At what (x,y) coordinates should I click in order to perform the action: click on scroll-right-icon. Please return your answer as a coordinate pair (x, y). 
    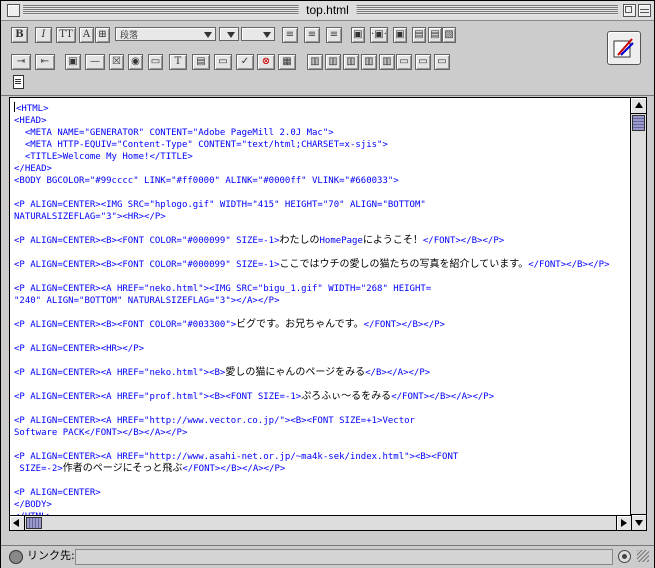
    Looking at the image, I should click on (623, 523).